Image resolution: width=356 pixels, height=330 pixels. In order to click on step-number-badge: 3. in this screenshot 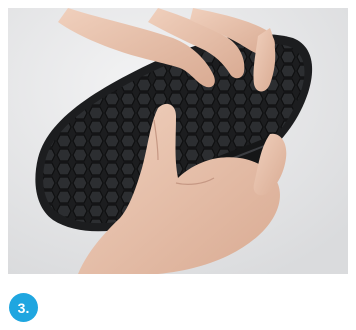, I will do `click(23, 307)`.